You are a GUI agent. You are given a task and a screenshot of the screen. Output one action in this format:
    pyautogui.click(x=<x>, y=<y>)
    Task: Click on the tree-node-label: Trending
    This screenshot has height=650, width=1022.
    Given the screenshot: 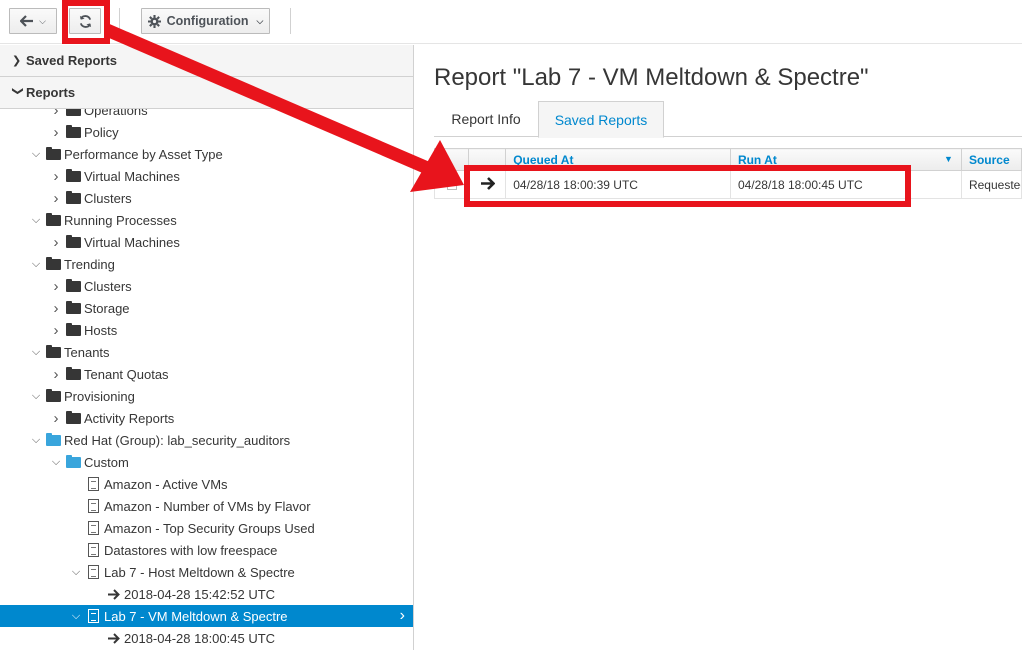 What is the action you would take?
    pyautogui.click(x=89, y=264)
    